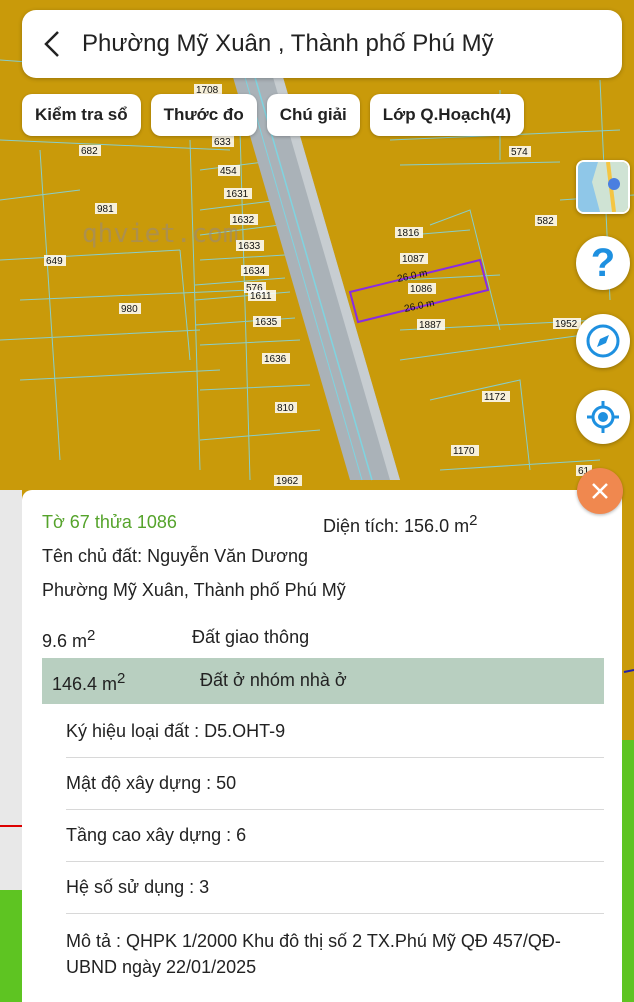 This screenshot has width=634, height=1002. Describe the element at coordinates (335, 887) in the screenshot. I see `land-use-coefficient: Hệ số sử dụng : 3` at that location.